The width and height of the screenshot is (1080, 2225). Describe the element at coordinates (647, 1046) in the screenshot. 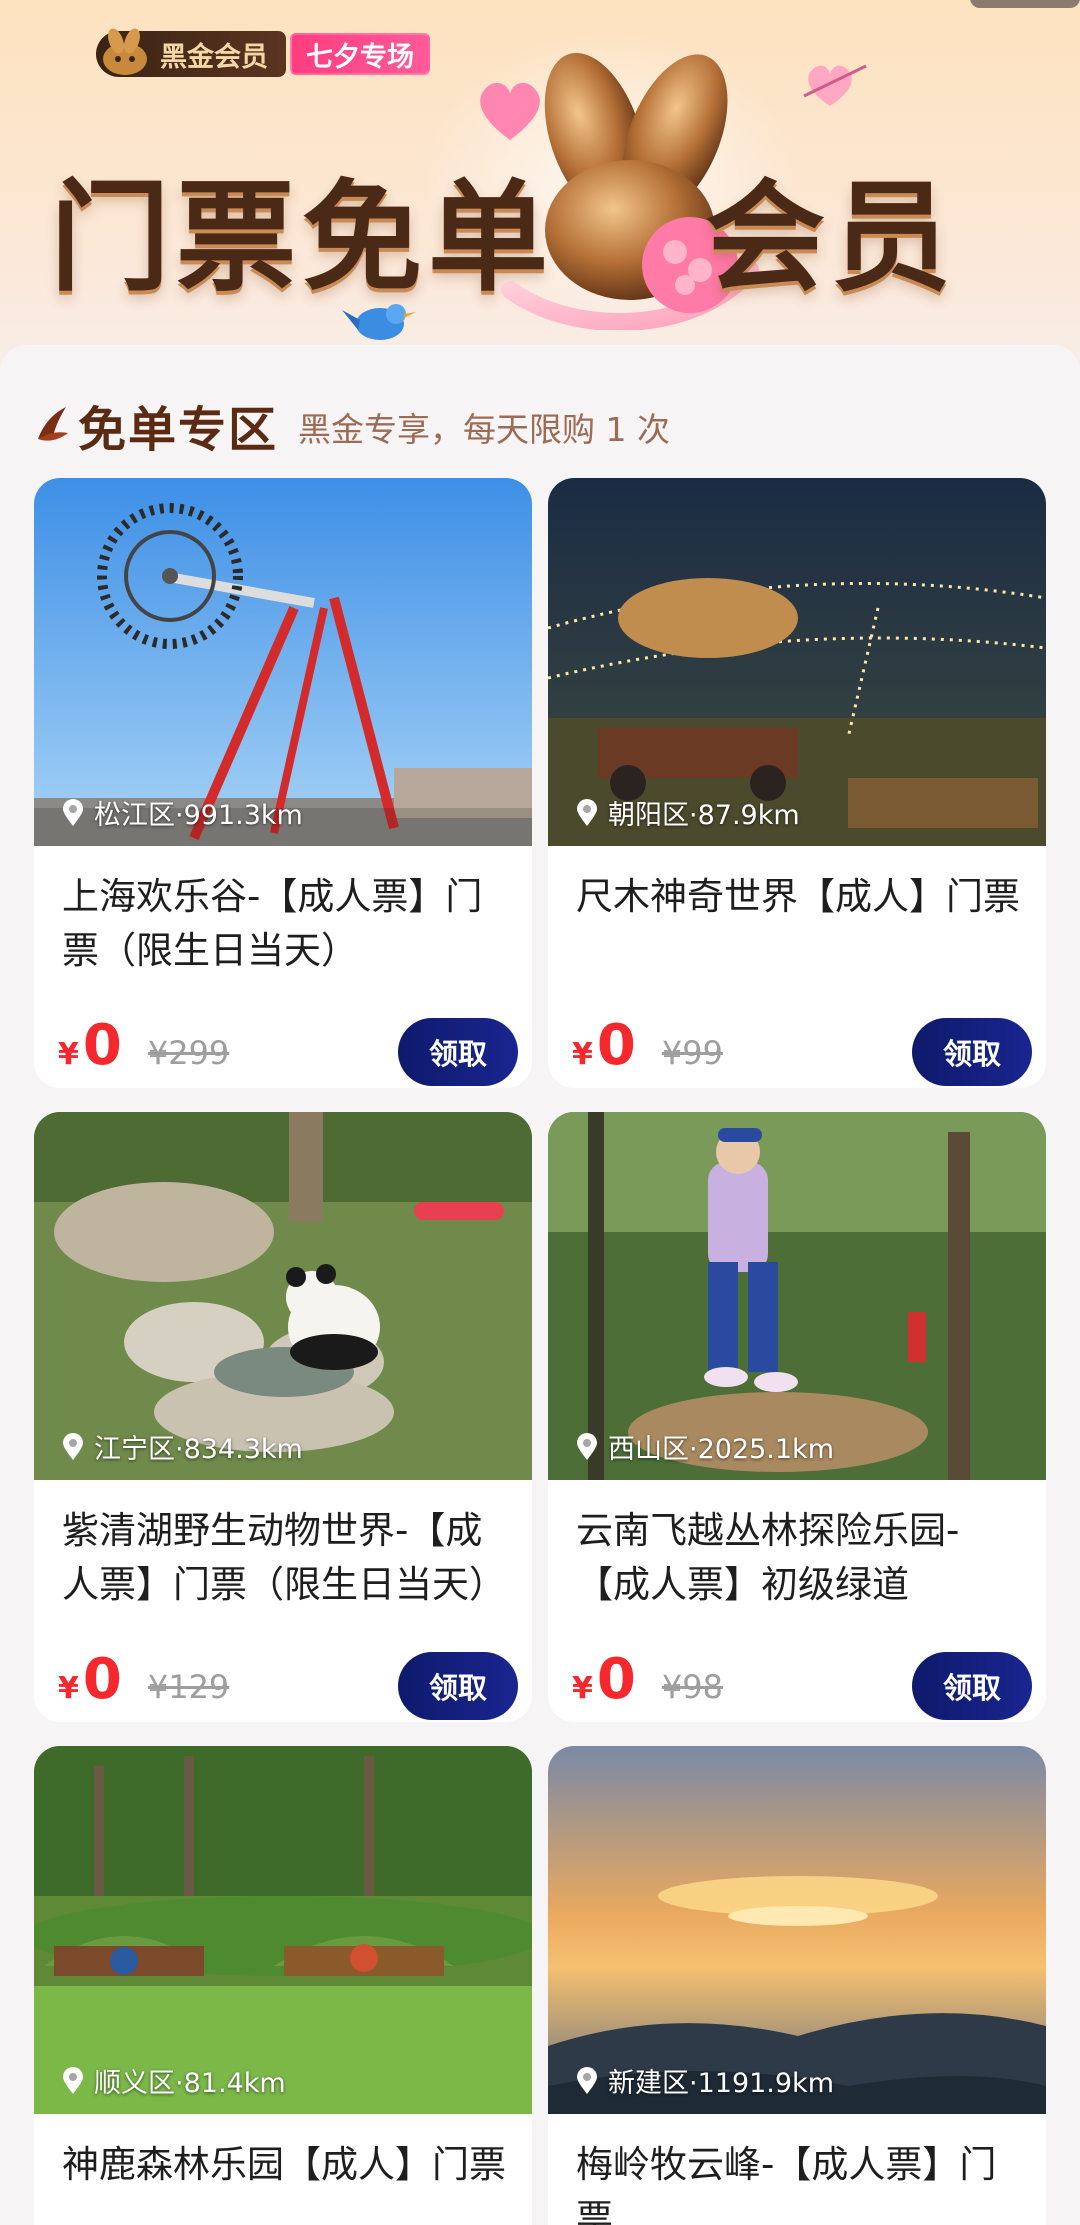

I see `card-price: ¥ 0 ¥99` at that location.